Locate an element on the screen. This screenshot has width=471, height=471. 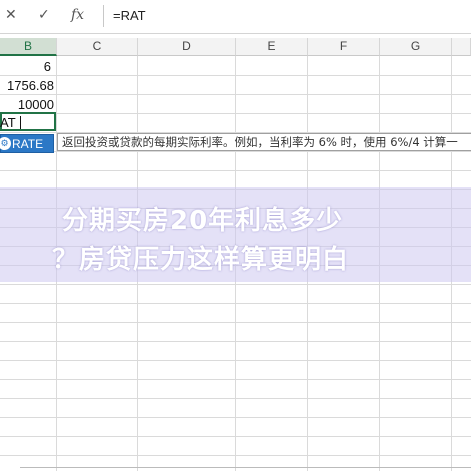
column-header-c: C is located at coordinates (97, 47).